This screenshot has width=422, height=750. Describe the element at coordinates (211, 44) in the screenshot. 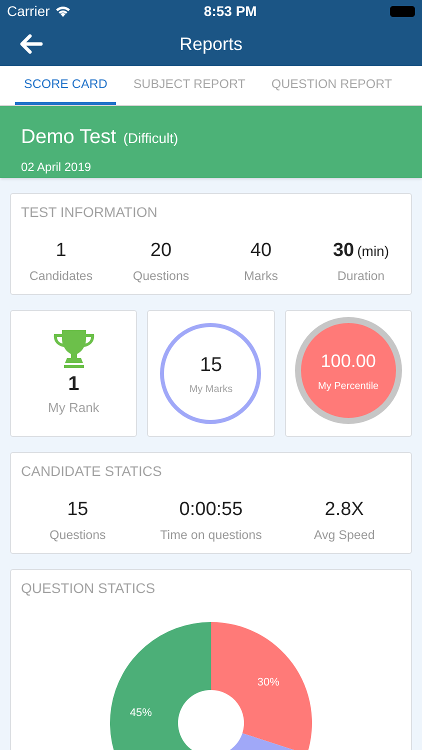

I see `screen-title: Reports` at that location.